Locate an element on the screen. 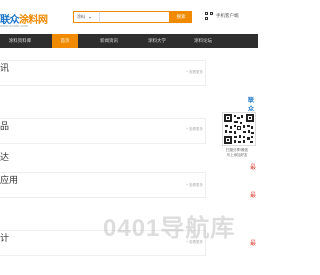 This screenshot has height=275, width=320. mobile-app-link: 手机客户端 is located at coordinates (222, 16).